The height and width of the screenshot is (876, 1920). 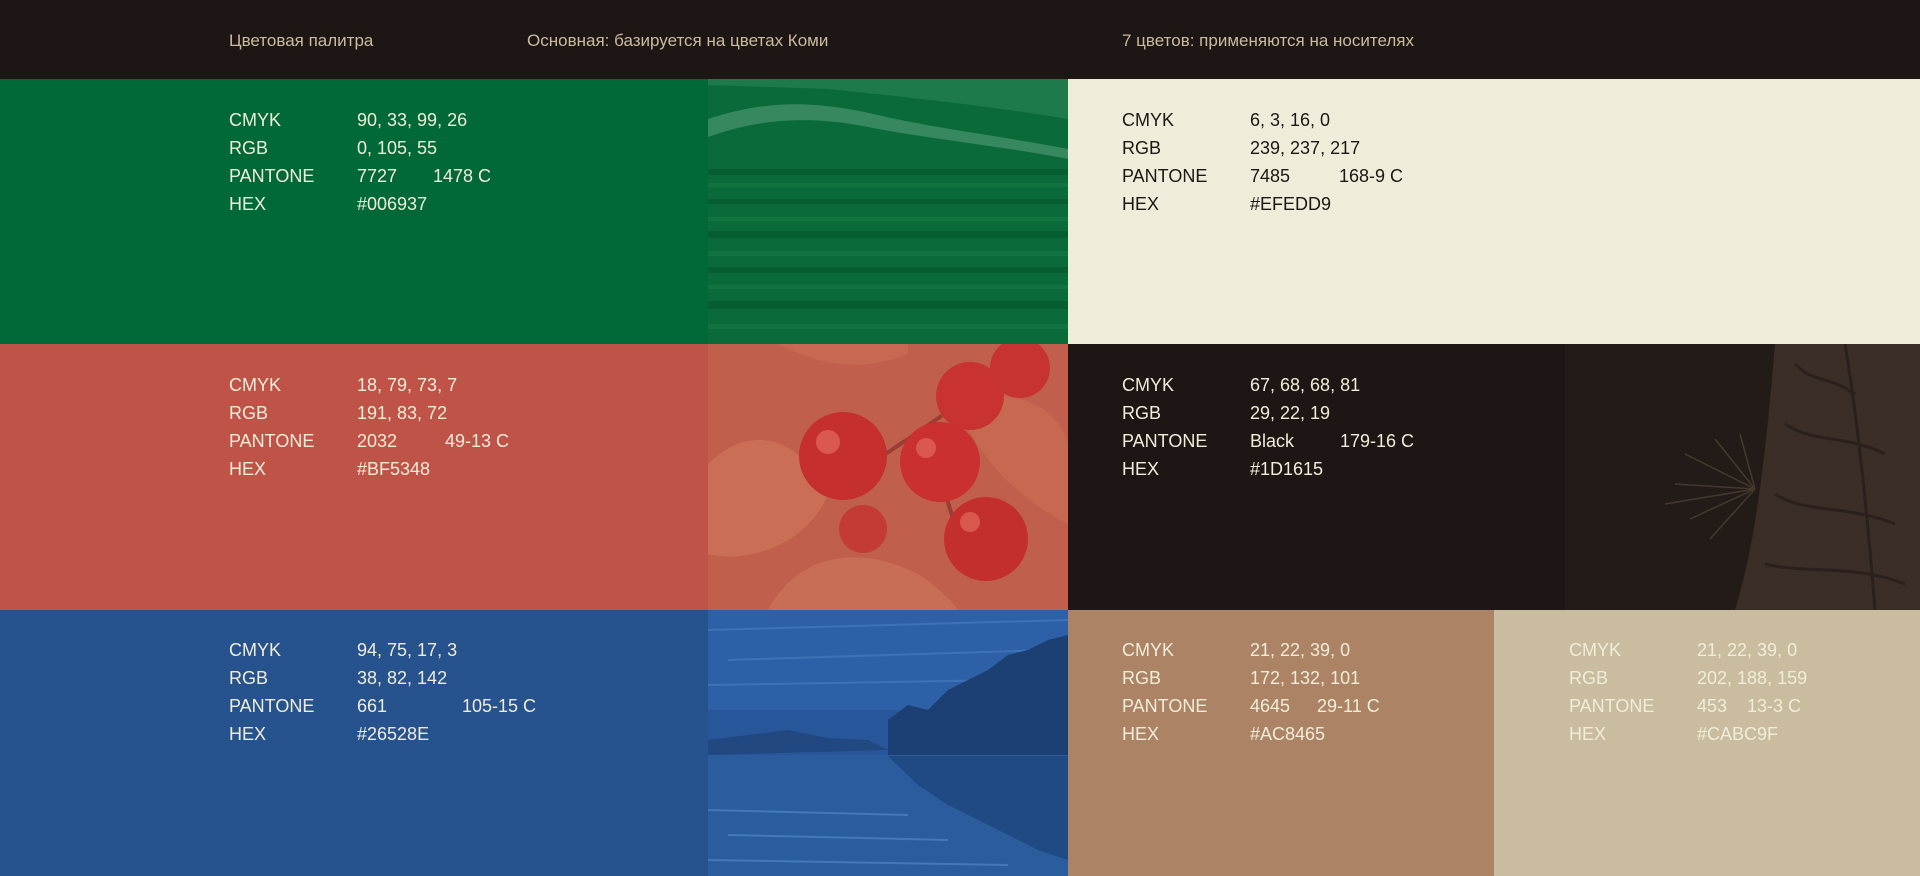 What do you see at coordinates (377, 441) in the screenshot?
I see `value-pantone: 2032` at bounding box center [377, 441].